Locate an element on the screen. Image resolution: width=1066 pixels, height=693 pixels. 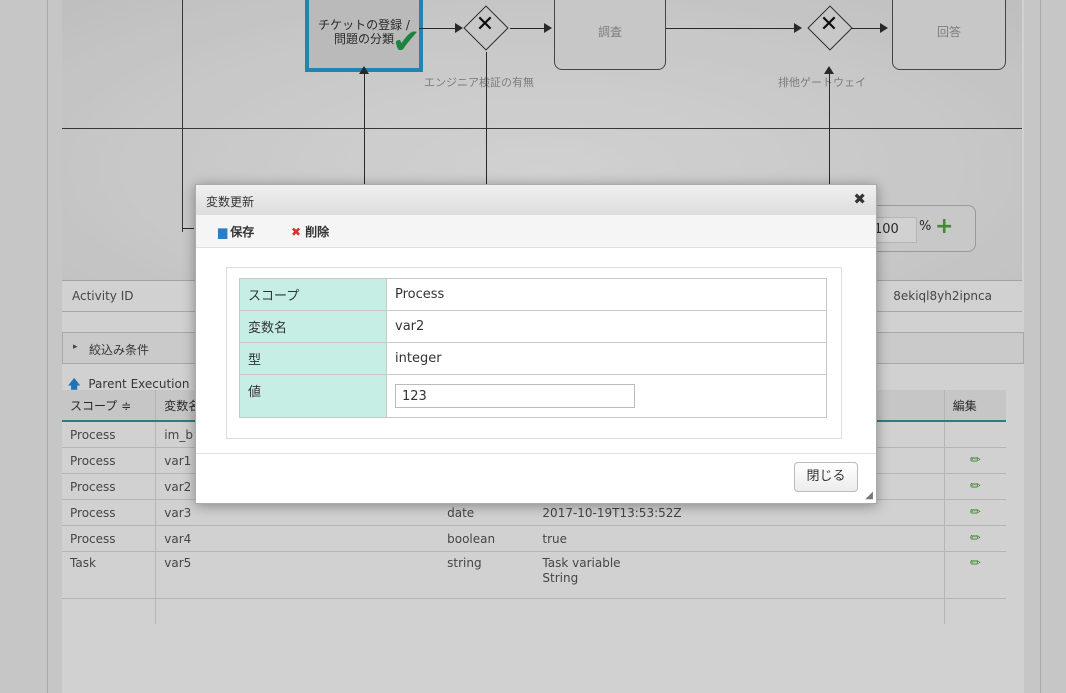
form-row-type: 型 integer is located at coordinates (533, 358).